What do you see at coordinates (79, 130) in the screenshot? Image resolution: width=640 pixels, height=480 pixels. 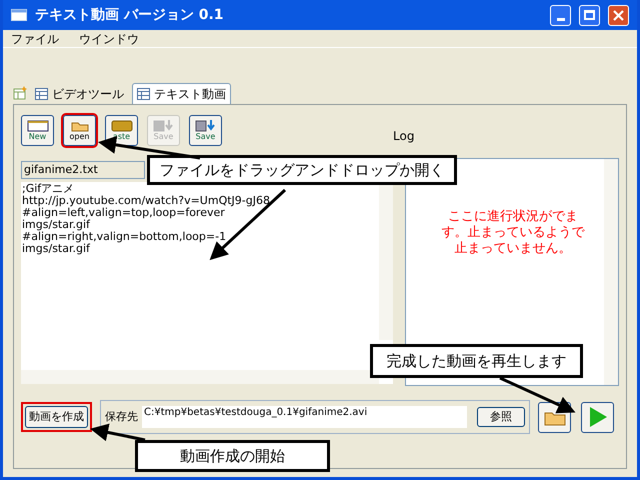 I see `toolbar-button: open` at bounding box center [79, 130].